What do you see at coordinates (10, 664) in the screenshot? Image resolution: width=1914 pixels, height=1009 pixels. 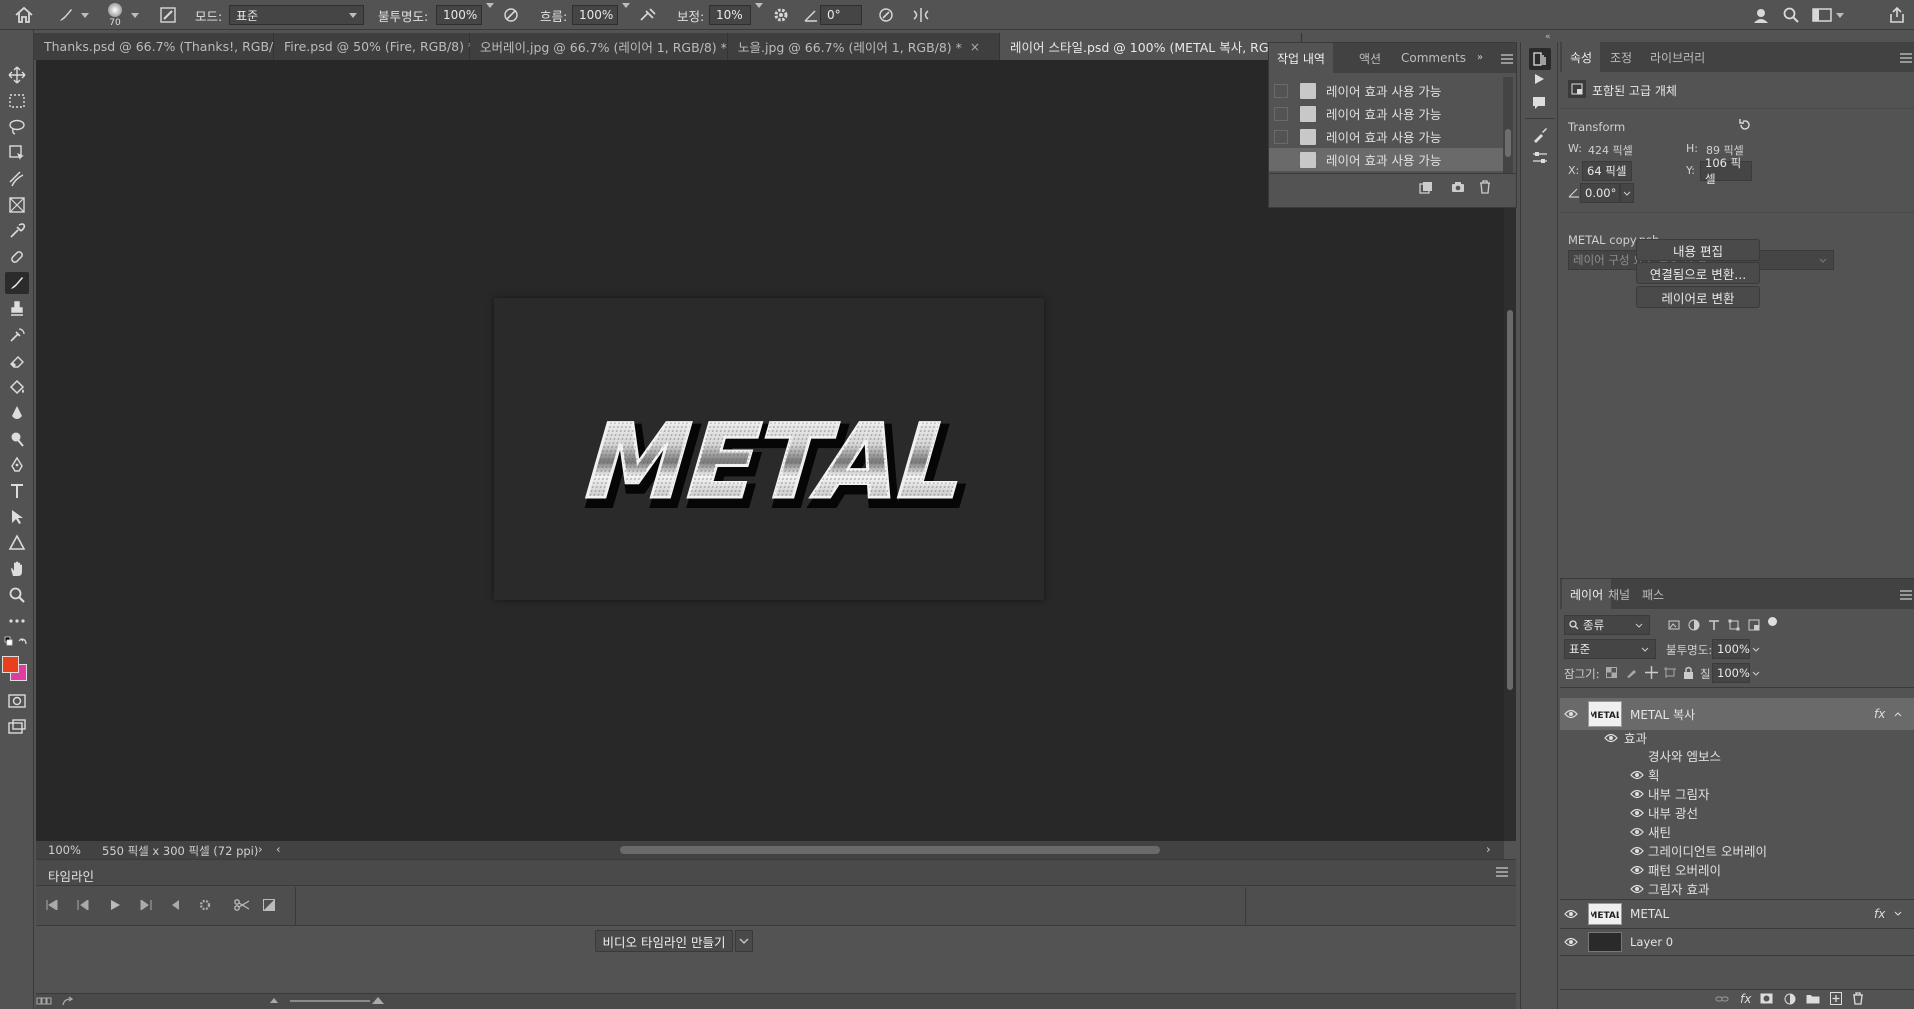 I see `foreground-color-swatch` at bounding box center [10, 664].